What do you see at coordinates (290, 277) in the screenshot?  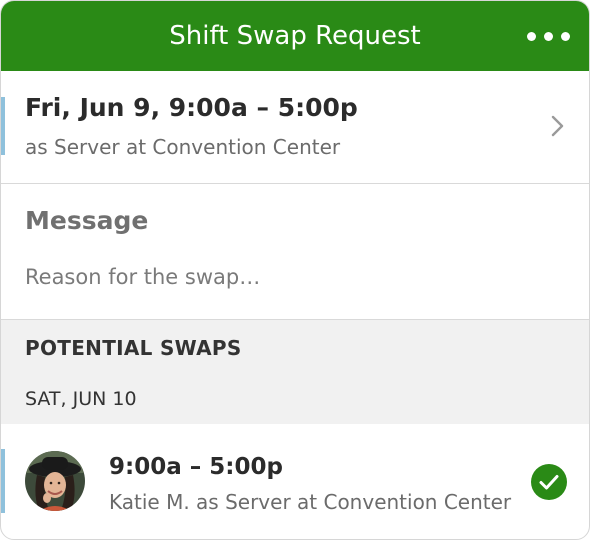 I see `message-input` at bounding box center [290, 277].